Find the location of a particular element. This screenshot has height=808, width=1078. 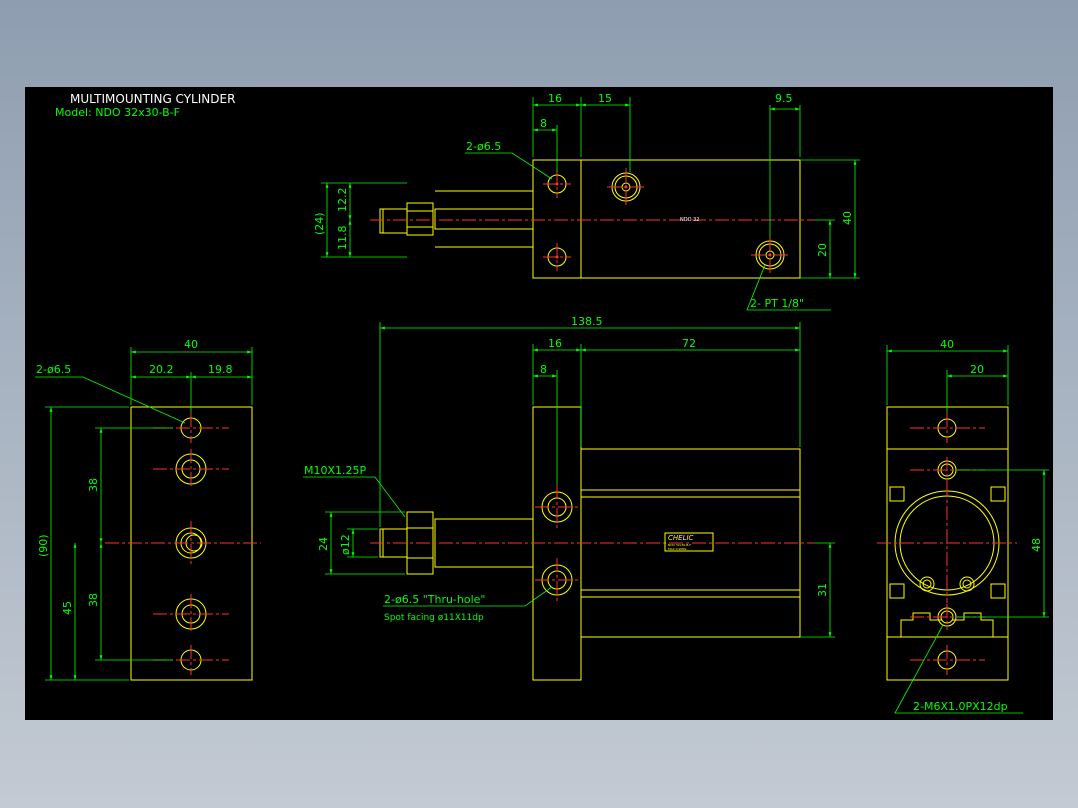

front-spot-callout: Spot facing ø11X11dp is located at coordinates (434, 618).